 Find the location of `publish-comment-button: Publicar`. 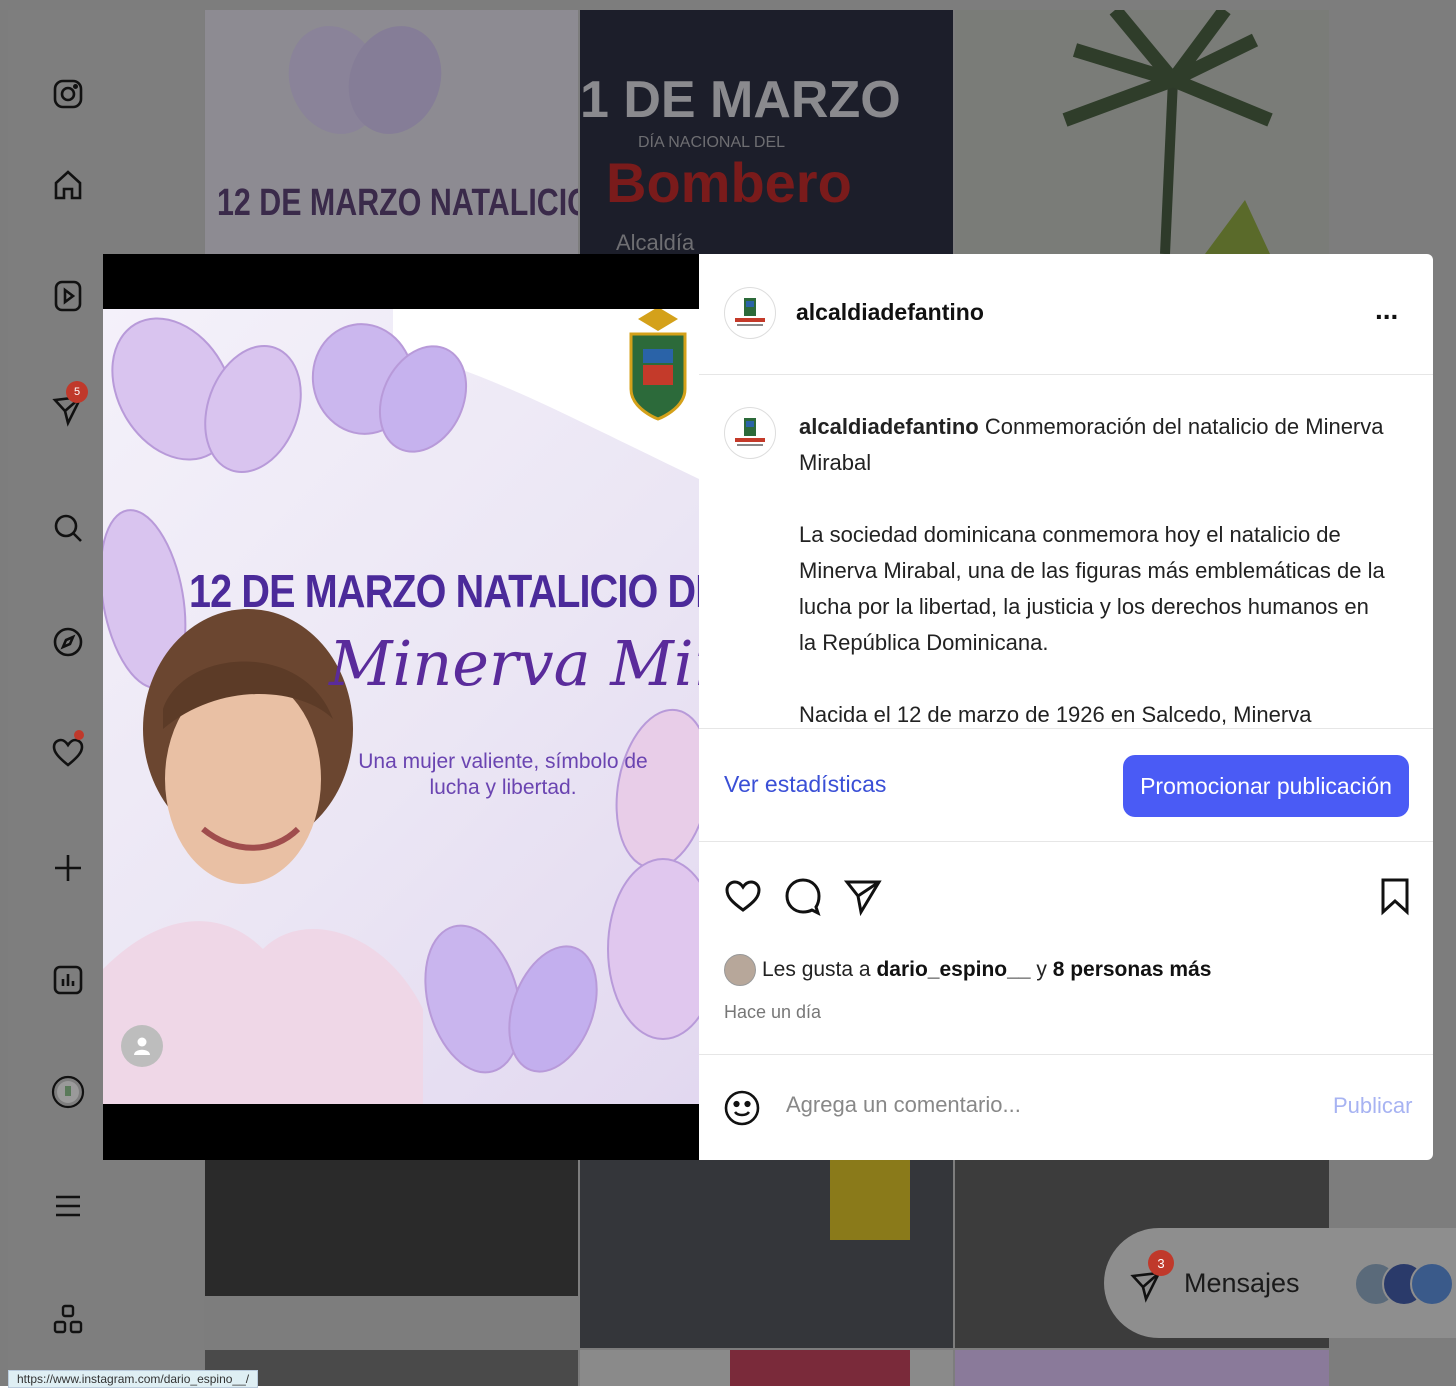

publish-comment-button: Publicar is located at coordinates (1372, 1106).